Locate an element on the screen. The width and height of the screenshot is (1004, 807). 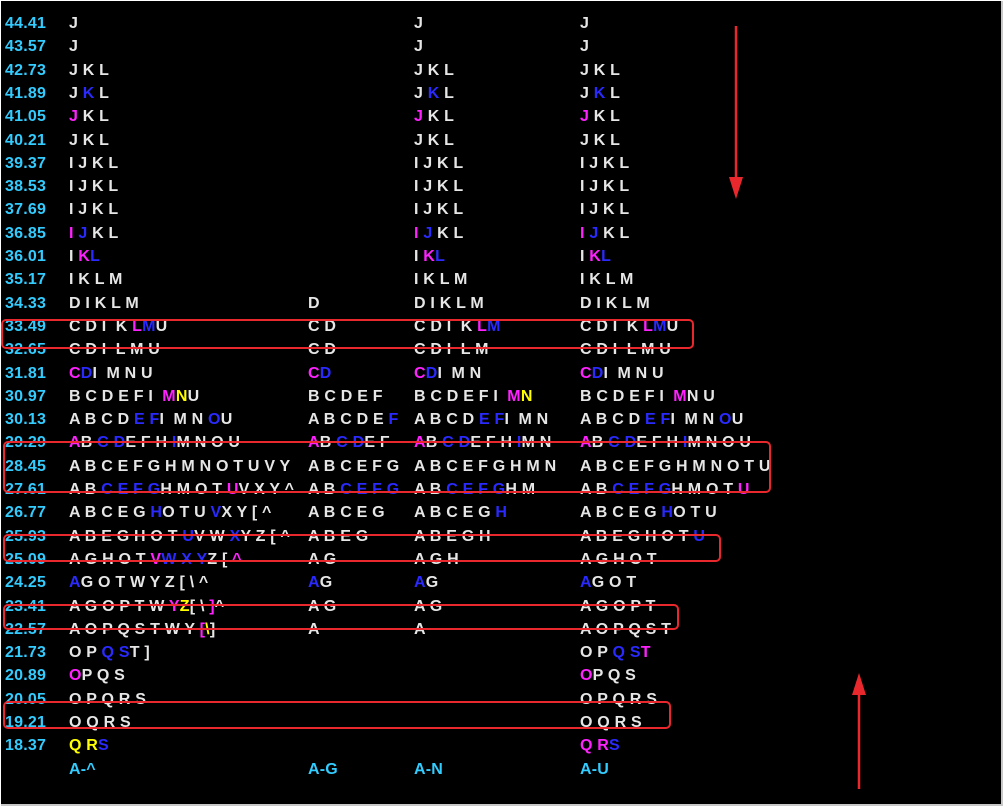
price-level: 18.37 is located at coordinates (26, 746).